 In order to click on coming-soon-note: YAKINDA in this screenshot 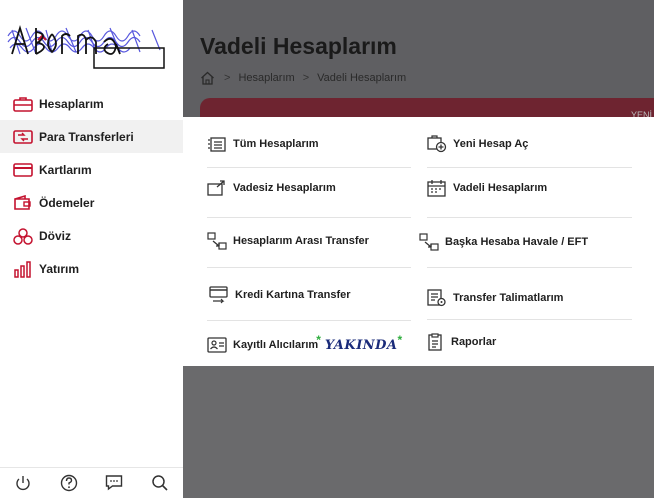, I will do `click(361, 345)`.